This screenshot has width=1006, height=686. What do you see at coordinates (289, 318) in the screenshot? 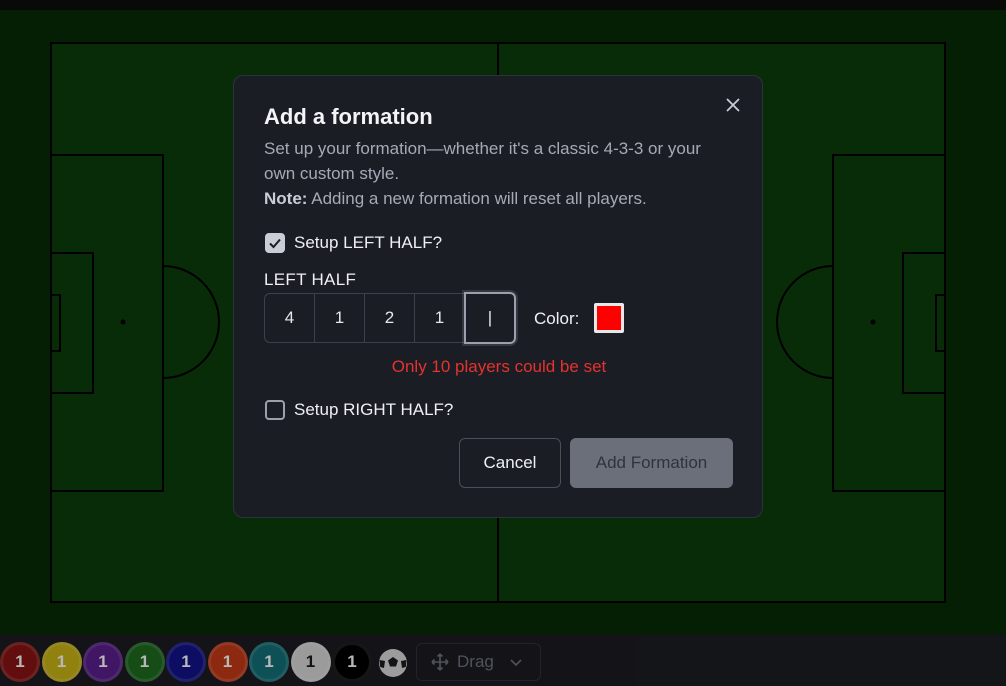
I see `formation-slot: 4` at bounding box center [289, 318].